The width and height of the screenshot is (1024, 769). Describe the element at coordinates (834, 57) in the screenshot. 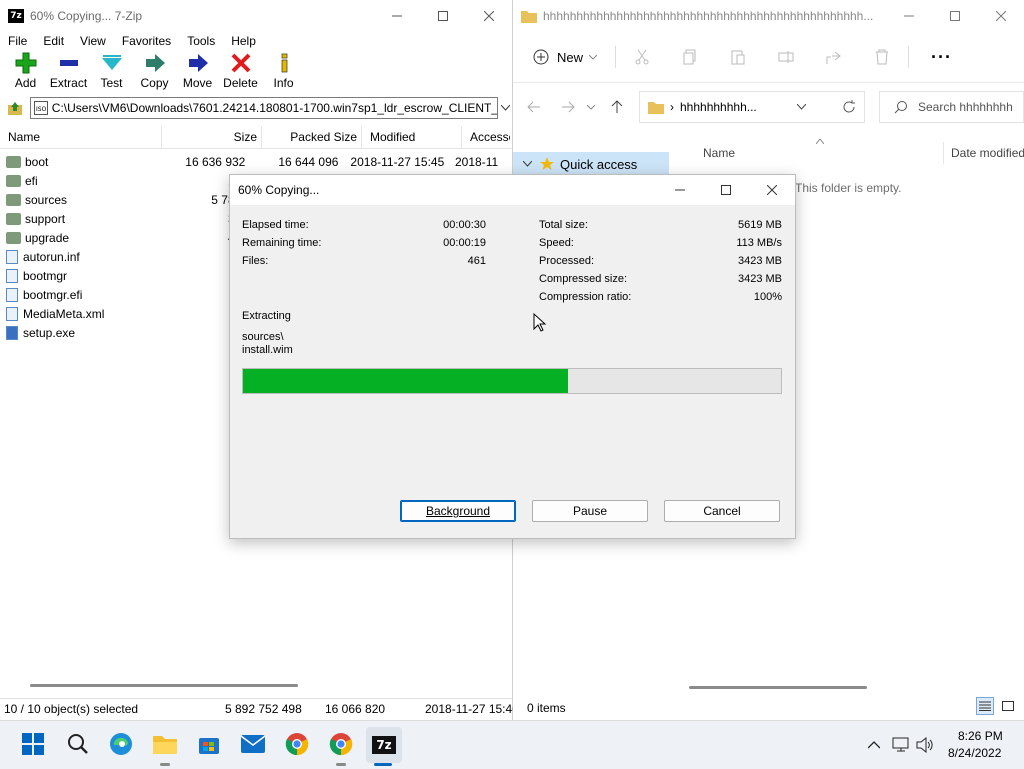

I see `share-icon` at that location.